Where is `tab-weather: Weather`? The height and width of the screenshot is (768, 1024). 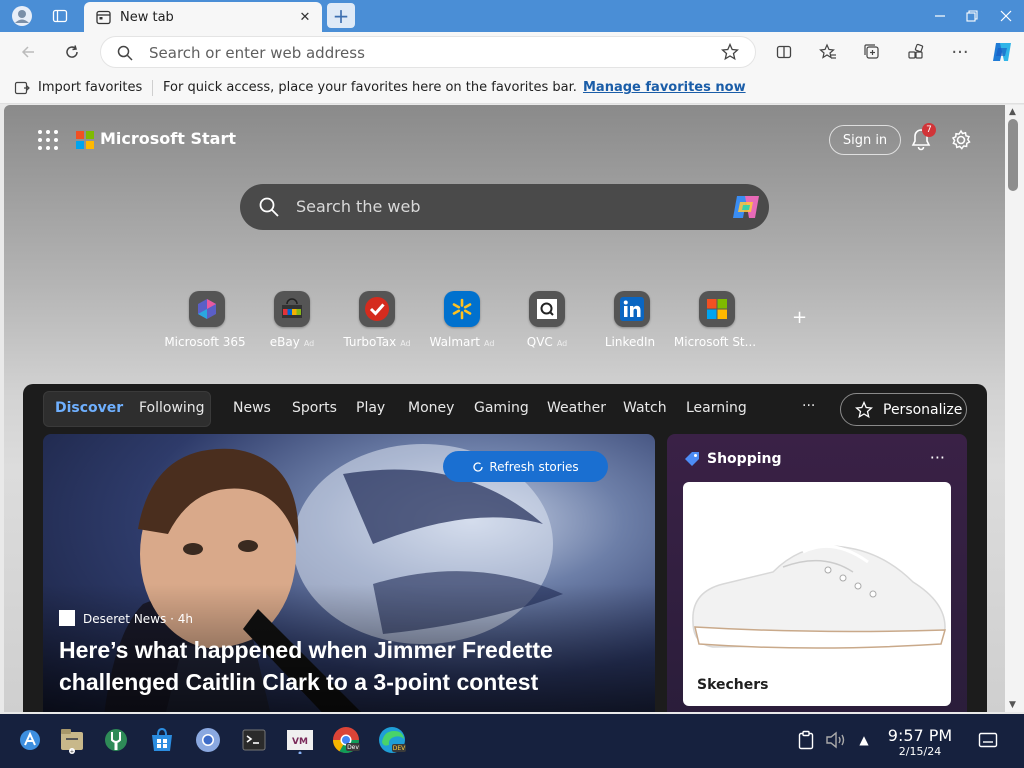 tab-weather: Weather is located at coordinates (576, 408).